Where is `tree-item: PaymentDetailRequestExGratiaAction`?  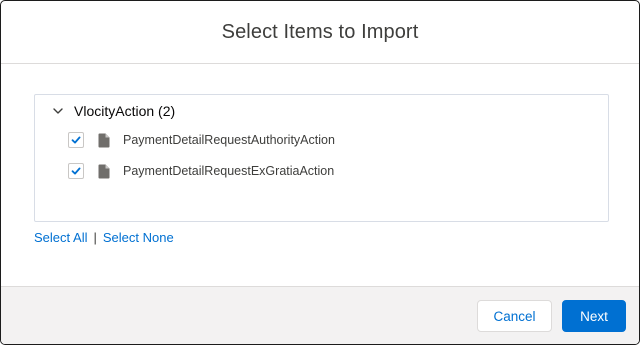 tree-item: PaymentDetailRequestExGratiaAction is located at coordinates (201, 171).